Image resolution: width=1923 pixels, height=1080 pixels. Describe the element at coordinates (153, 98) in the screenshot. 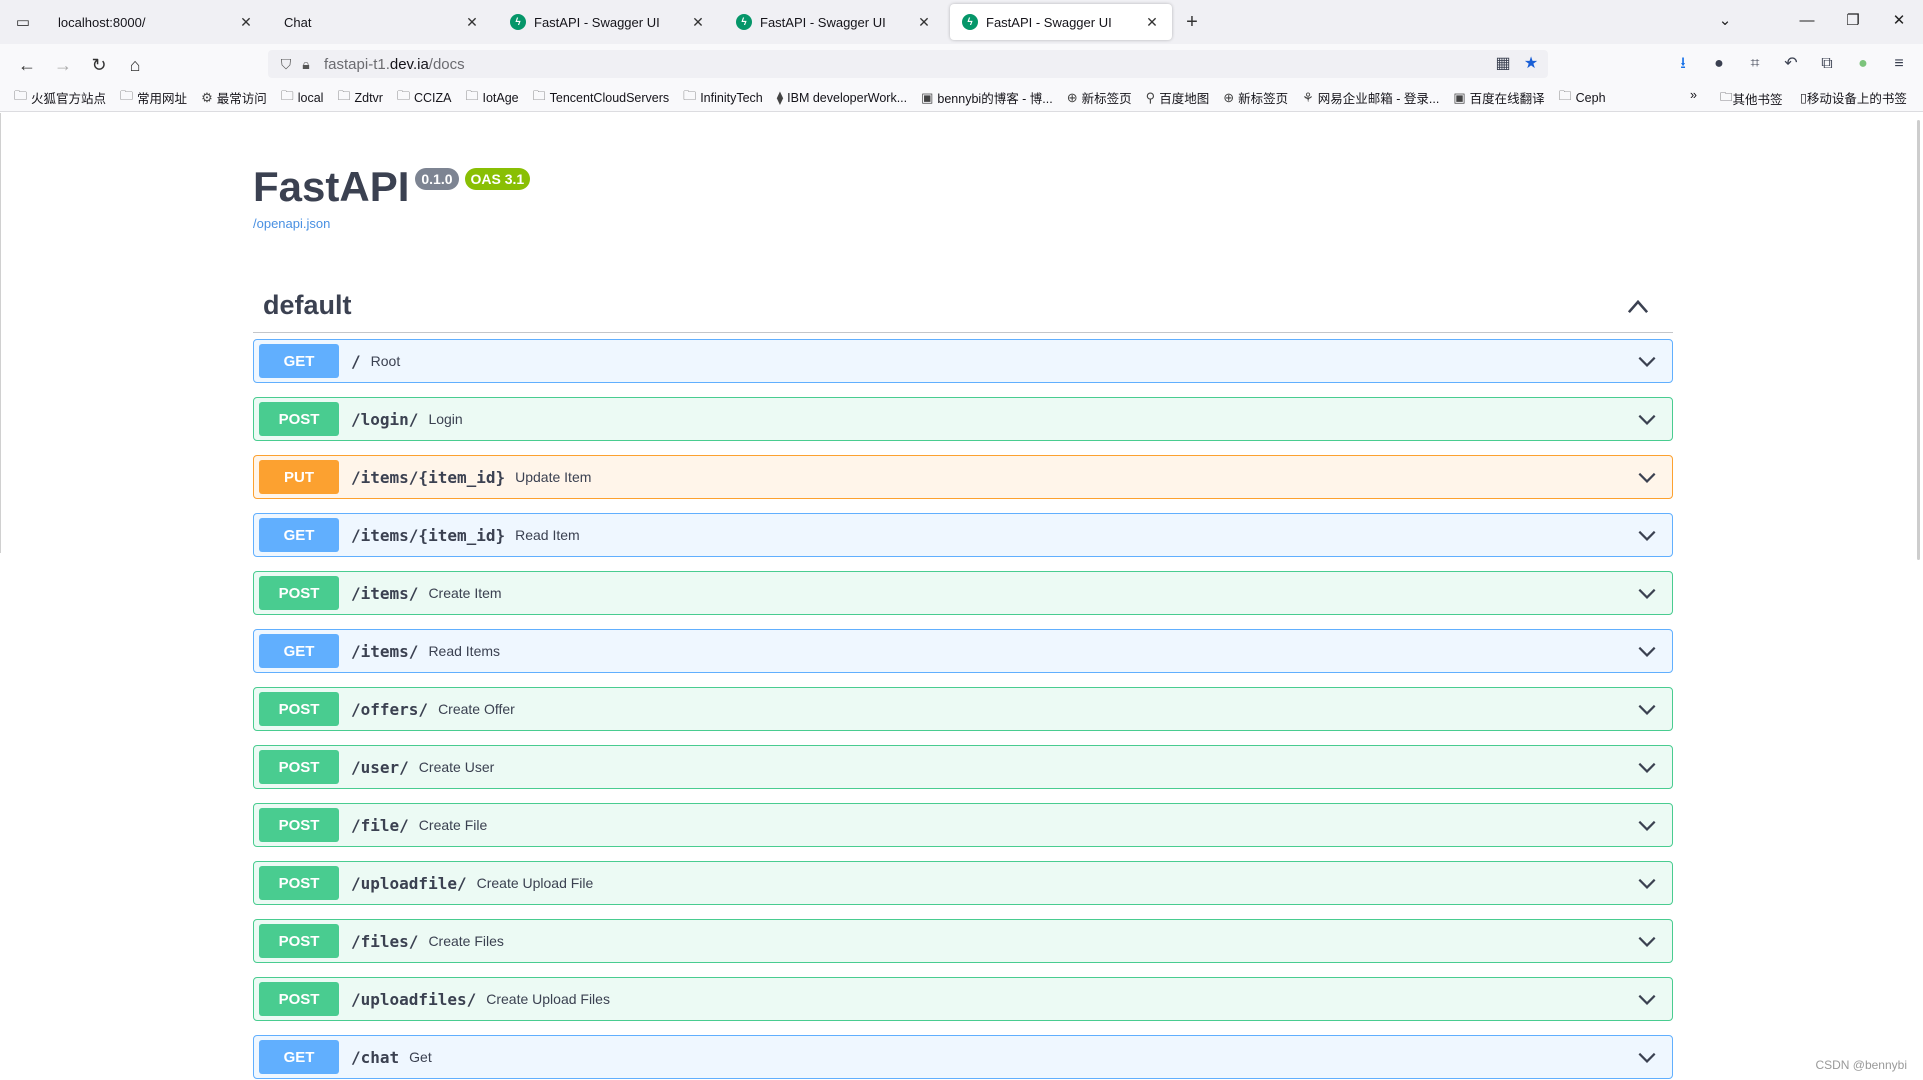

I see `bookmark-item: 🗀︎ 常用网址` at that location.